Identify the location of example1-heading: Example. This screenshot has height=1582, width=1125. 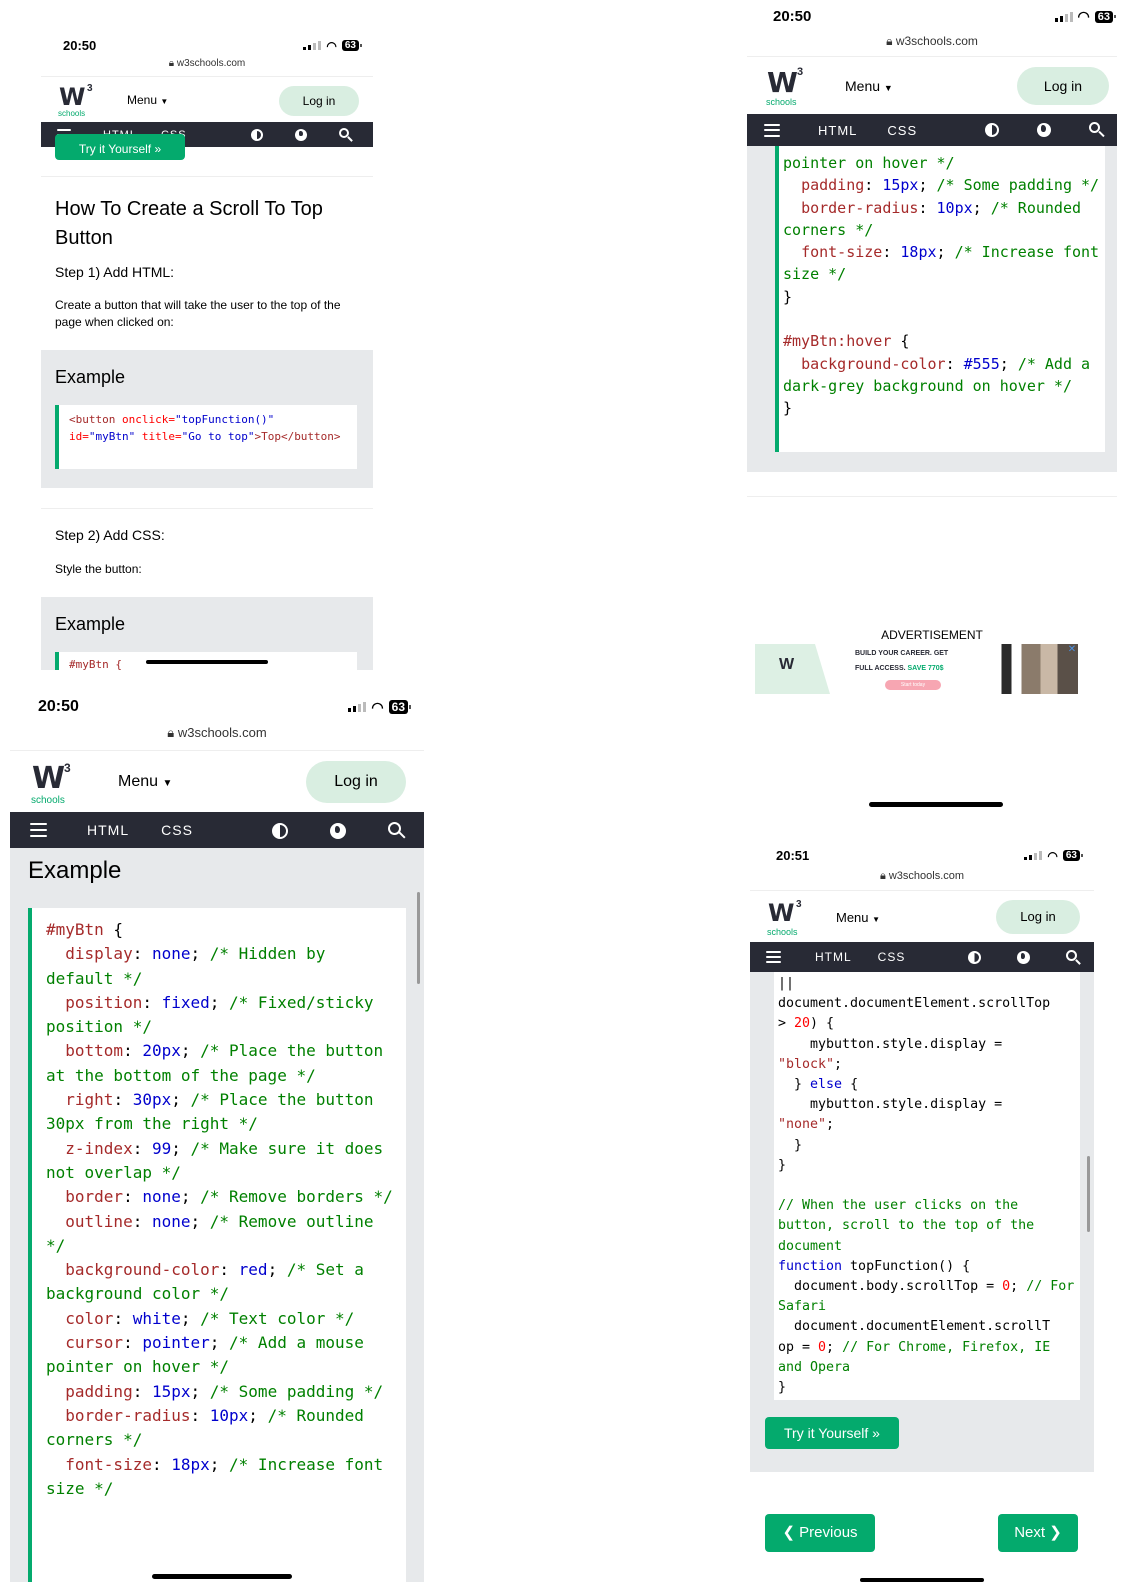
(90, 377).